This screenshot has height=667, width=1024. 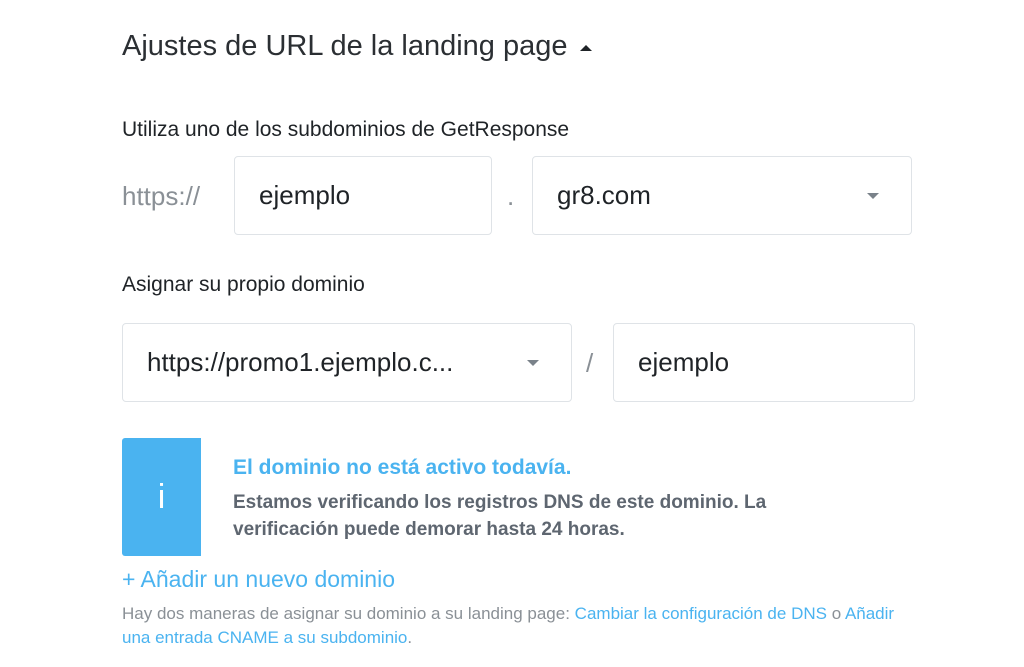 What do you see at coordinates (243, 284) in the screenshot?
I see `own-domain-label: Asignar su propio dominio` at bounding box center [243, 284].